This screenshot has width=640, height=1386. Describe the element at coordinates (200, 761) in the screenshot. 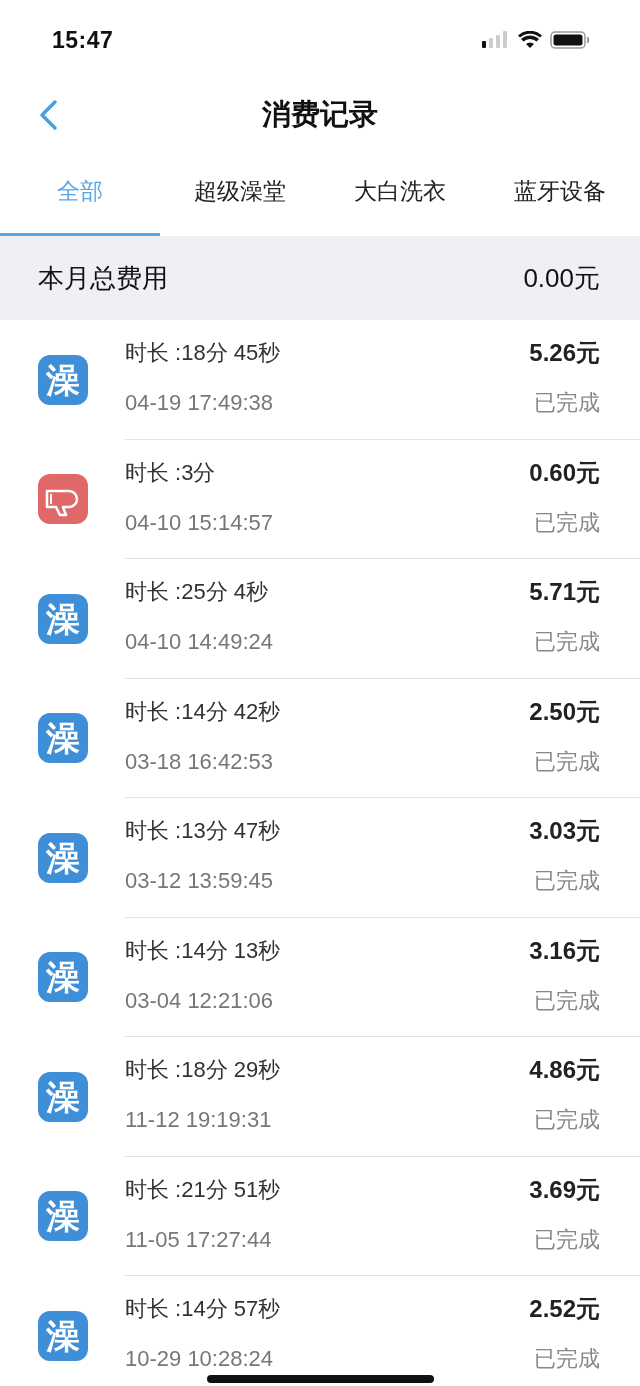

I see `time-text: 03-18 16:42:53` at that location.